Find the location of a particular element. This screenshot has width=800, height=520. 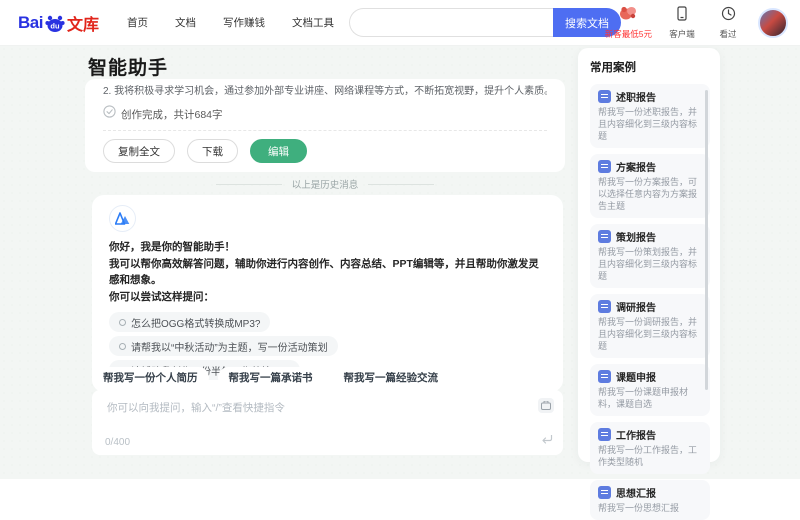

divider-line-left is located at coordinates (248, 184).